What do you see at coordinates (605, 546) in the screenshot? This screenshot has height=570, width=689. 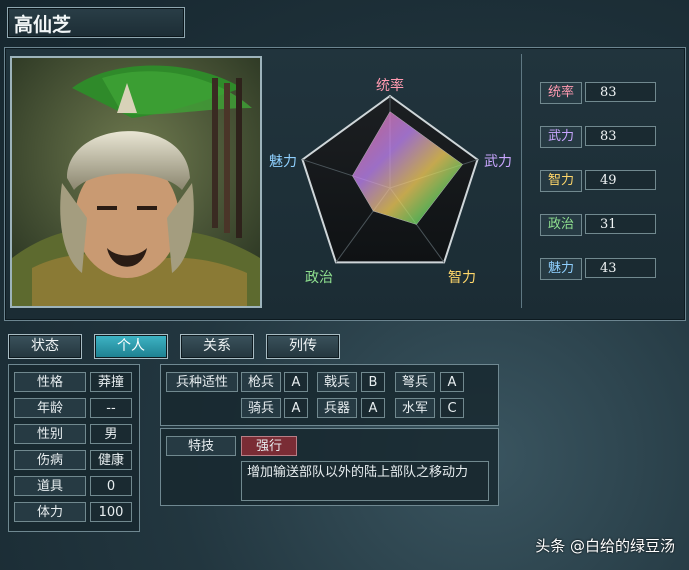 I see `watermark-text: 头条 @白给的绿豆汤` at bounding box center [605, 546].